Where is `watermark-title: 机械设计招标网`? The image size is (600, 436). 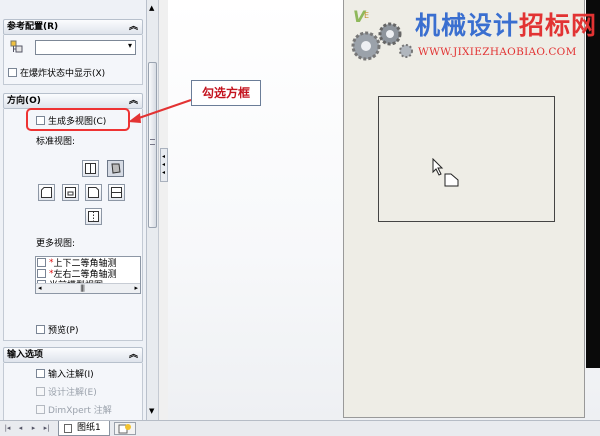
watermark-title: 机械设计招标网 is located at coordinates (506, 24).